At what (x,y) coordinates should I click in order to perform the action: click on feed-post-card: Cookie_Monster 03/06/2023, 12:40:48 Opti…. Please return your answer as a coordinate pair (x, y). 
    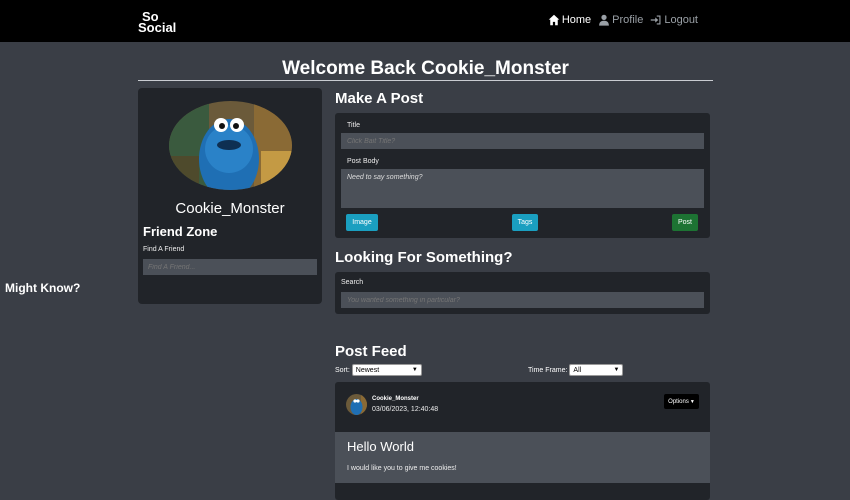
    Looking at the image, I should click on (522, 441).